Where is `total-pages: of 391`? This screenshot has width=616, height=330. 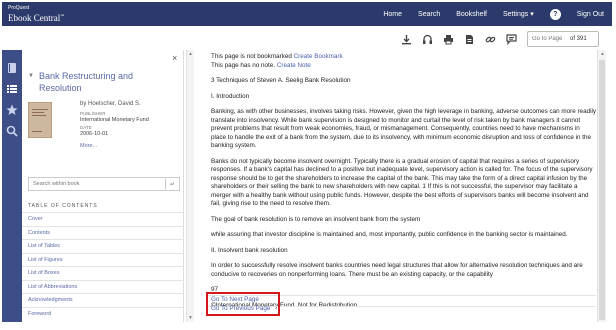 total-pages: of 391 is located at coordinates (578, 39).